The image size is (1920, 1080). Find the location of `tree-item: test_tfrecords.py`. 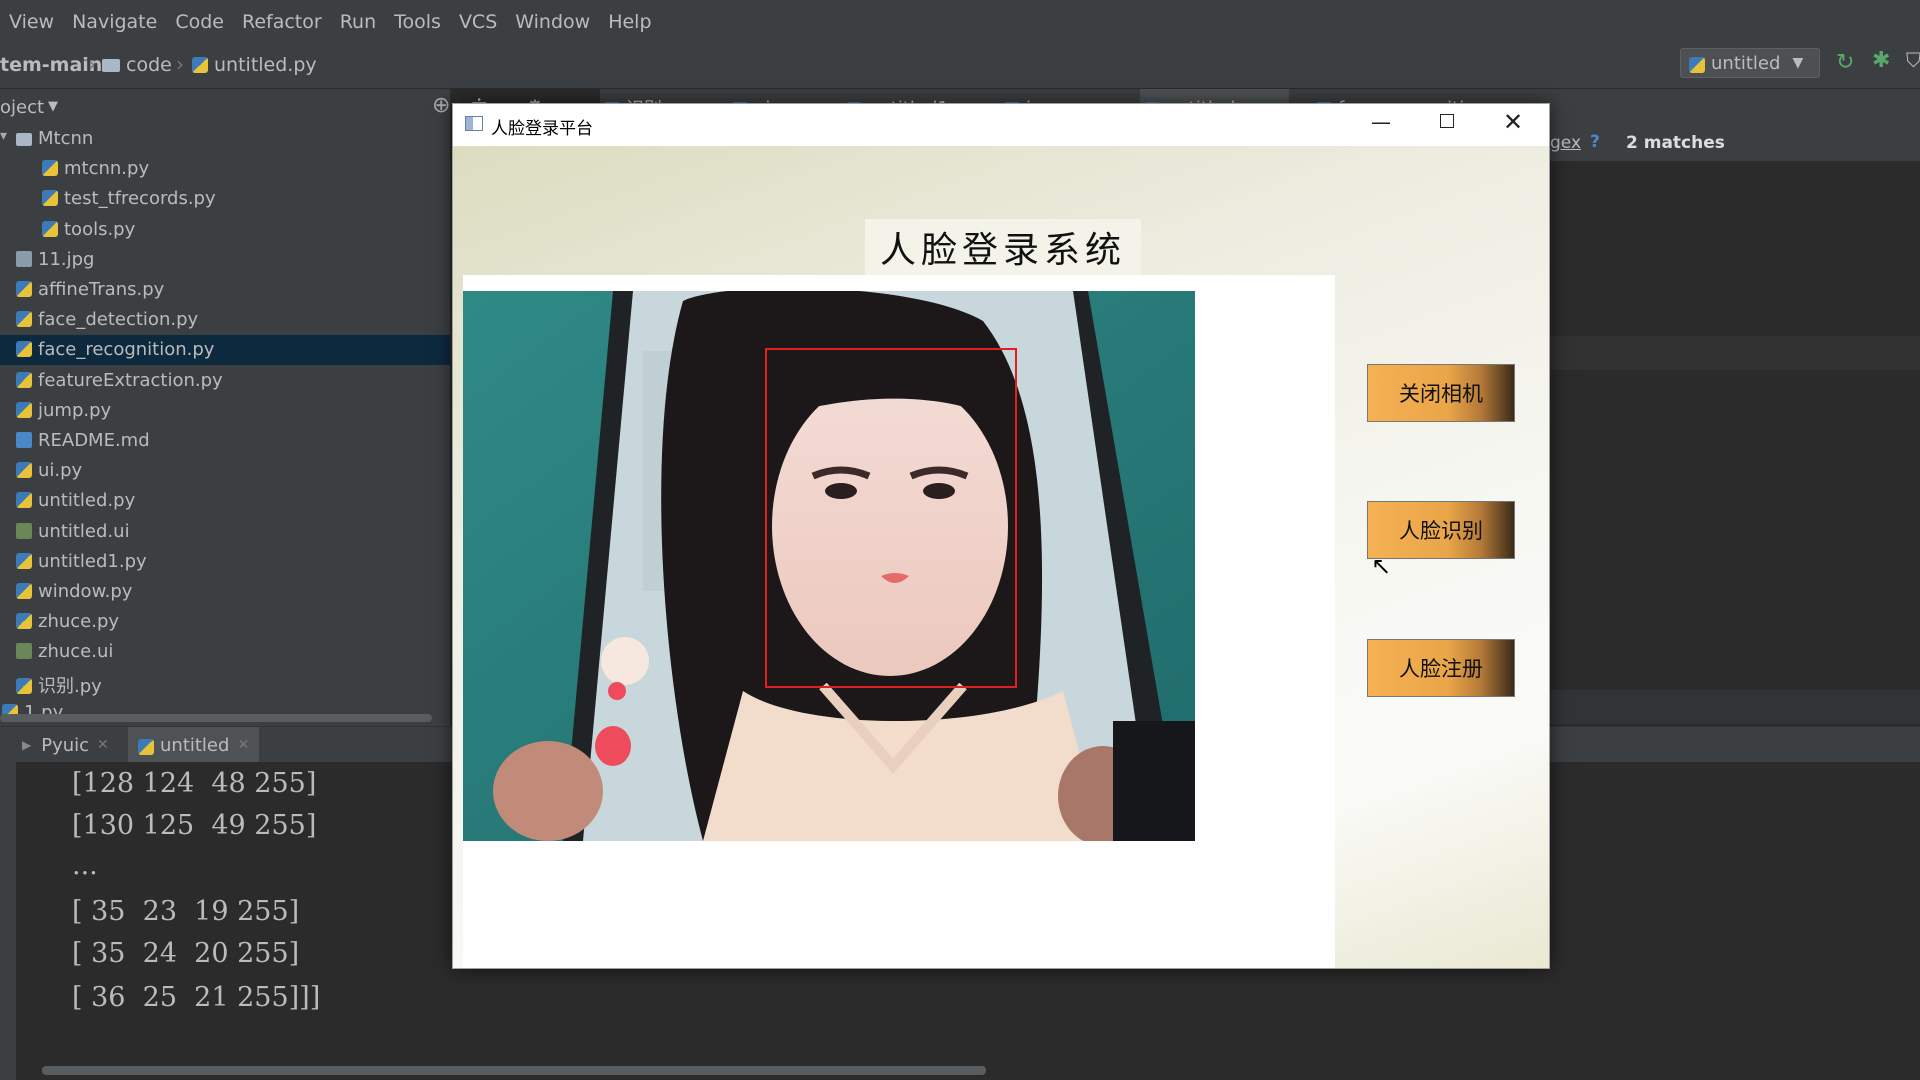

tree-item: test_tfrecords.py is located at coordinates (225, 199).